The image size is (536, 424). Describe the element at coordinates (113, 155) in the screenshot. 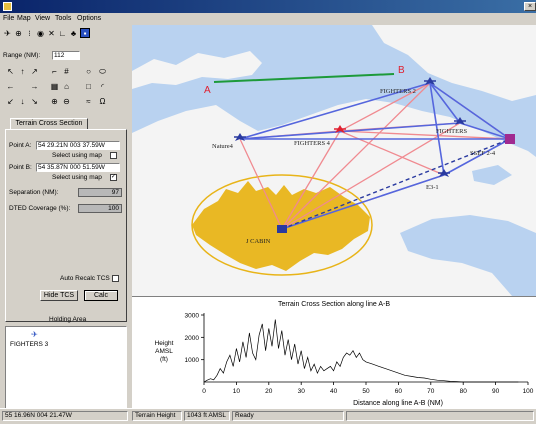

I see `point-a-select-checkbox` at that location.